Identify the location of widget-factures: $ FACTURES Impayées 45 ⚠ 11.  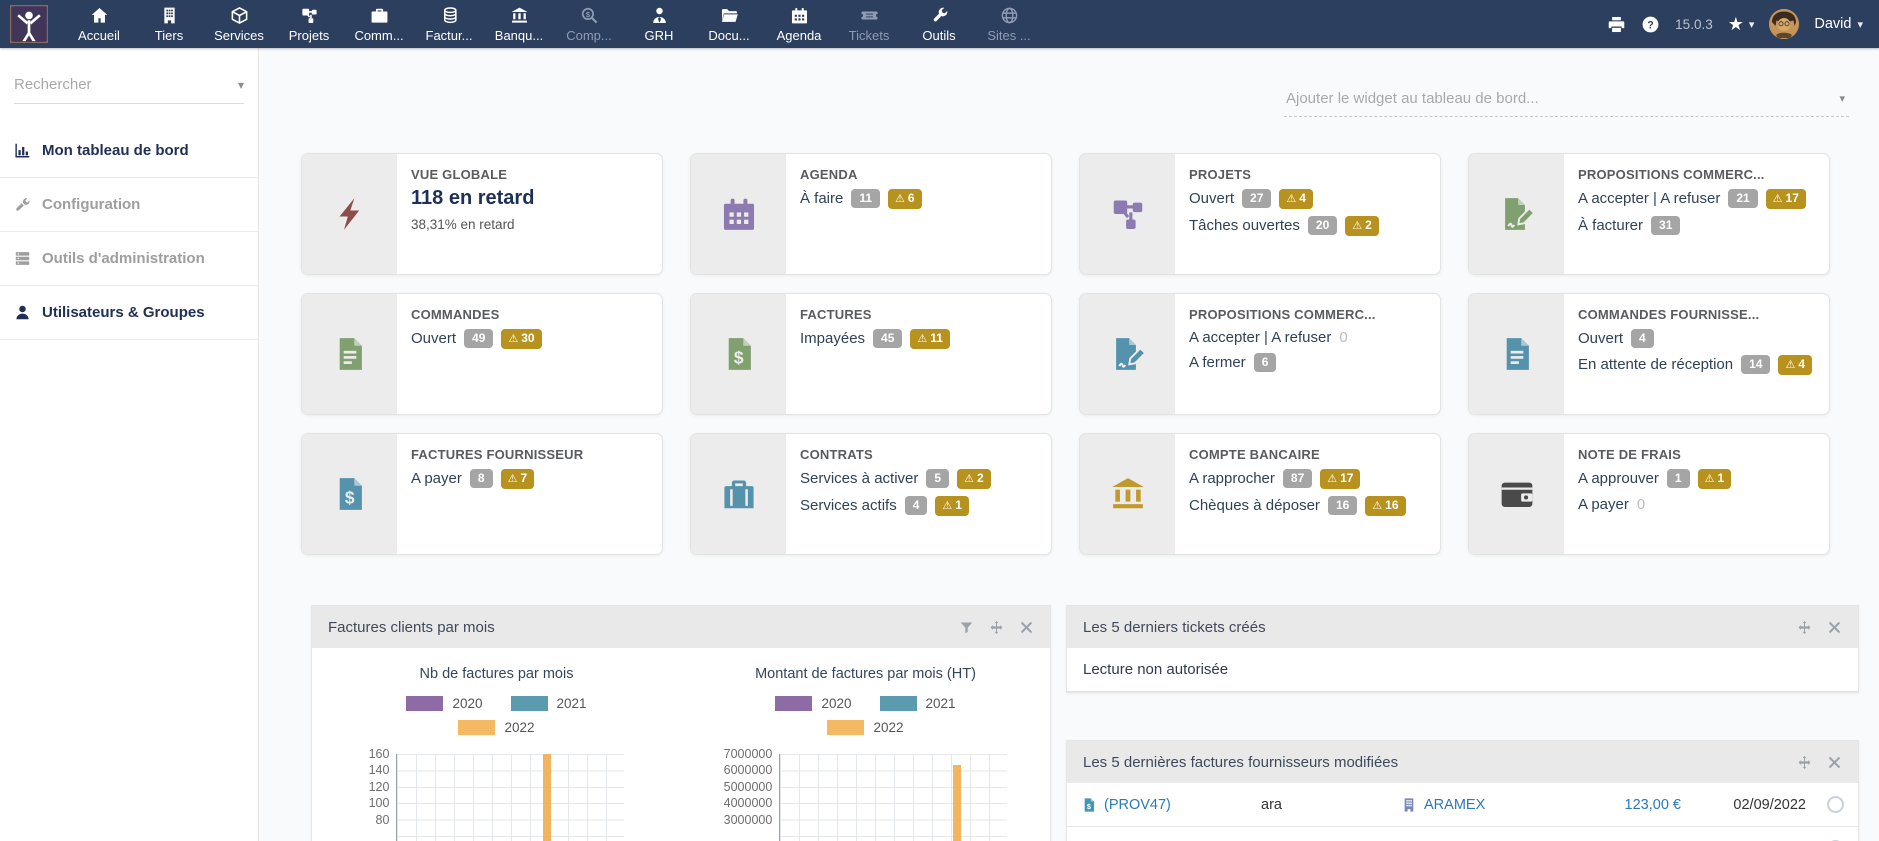
(871, 354).